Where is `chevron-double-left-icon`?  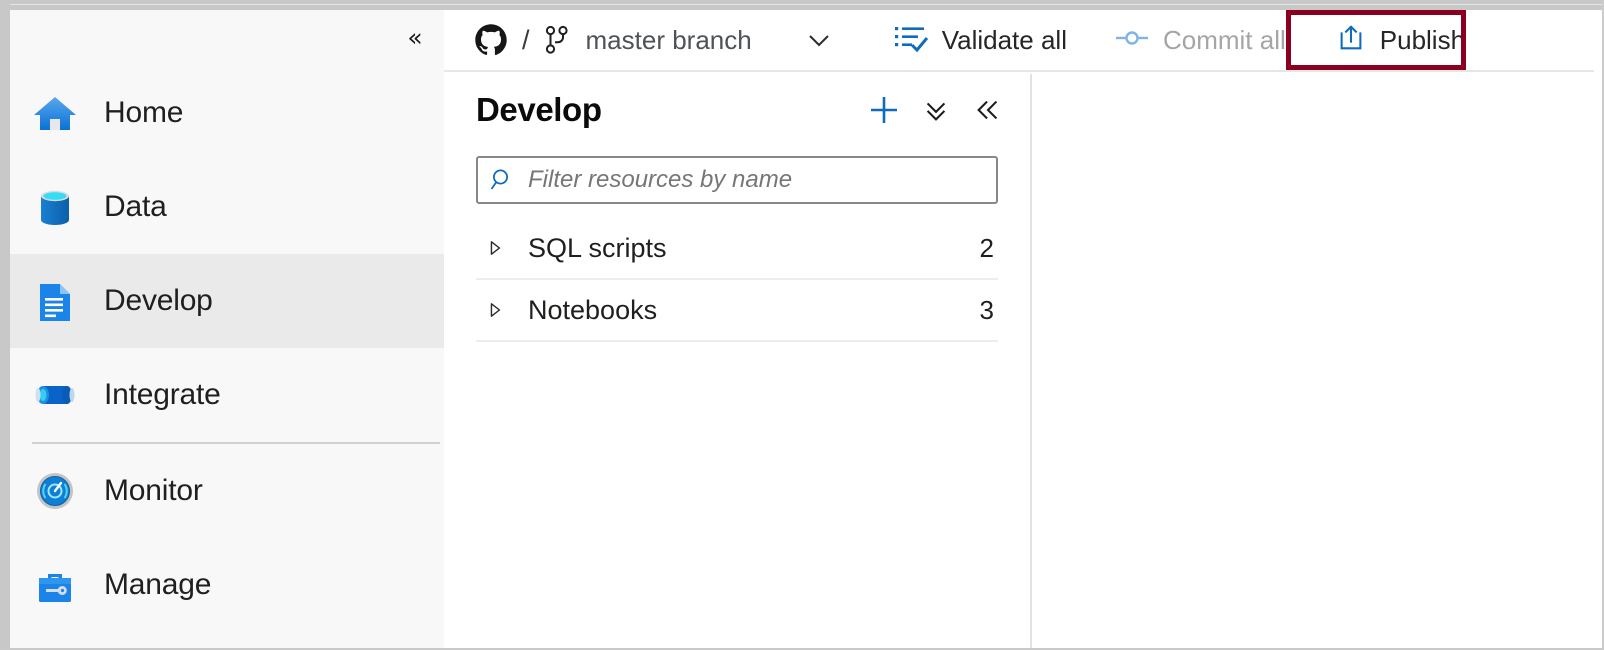 chevron-double-left-icon is located at coordinates (987, 110).